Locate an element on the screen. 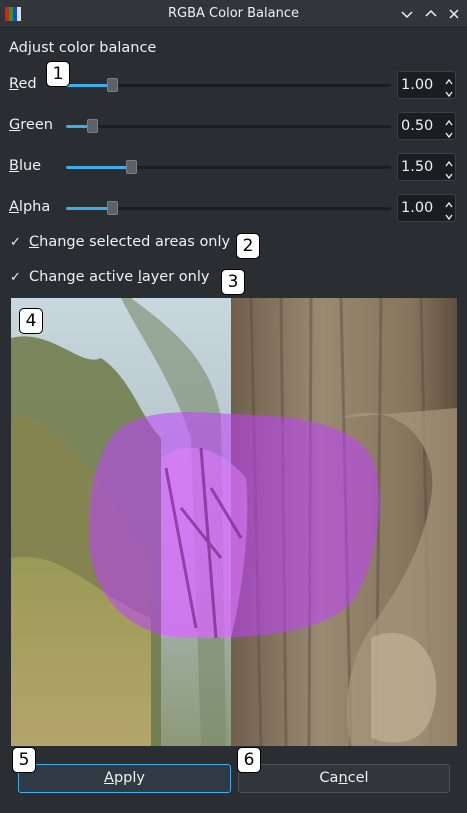 This screenshot has height=813, width=467. spinbox-blue: 1.50 is located at coordinates (426, 167).